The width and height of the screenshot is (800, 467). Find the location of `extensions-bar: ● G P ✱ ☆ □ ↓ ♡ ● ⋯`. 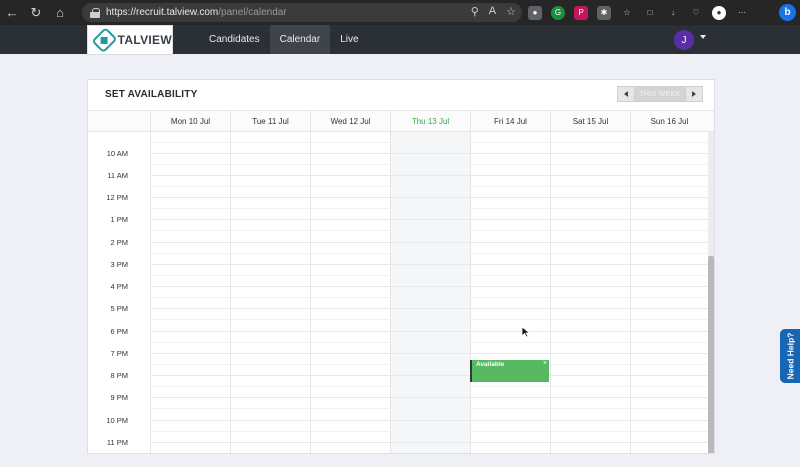

extensions-bar: ● G P ✱ ☆ □ ↓ ♡ ● ⋯ is located at coordinates (638, 12).